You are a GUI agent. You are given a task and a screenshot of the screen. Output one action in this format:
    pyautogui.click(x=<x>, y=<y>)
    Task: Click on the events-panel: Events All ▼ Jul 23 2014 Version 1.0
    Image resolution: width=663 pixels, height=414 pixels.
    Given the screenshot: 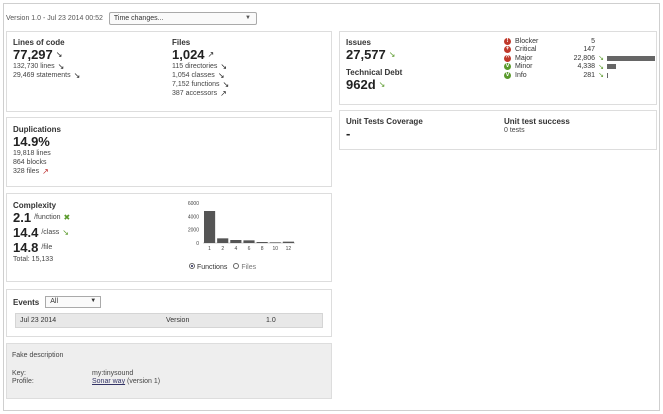 What is the action you would take?
    pyautogui.click(x=169, y=313)
    